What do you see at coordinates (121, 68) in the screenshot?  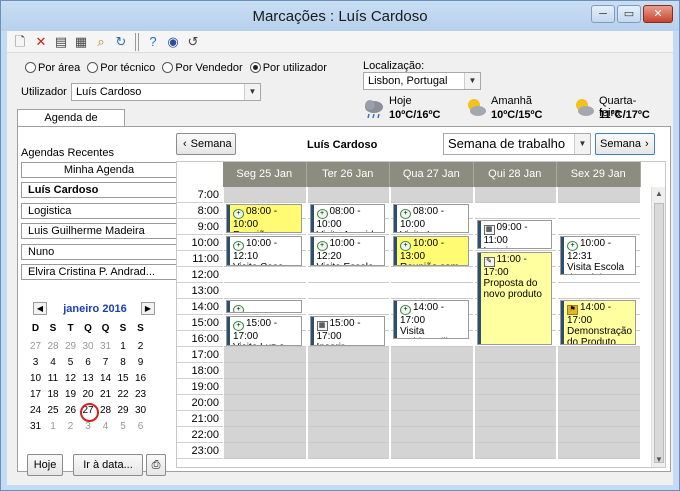 I see `radio-por-tecnico: Por técnico` at bounding box center [121, 68].